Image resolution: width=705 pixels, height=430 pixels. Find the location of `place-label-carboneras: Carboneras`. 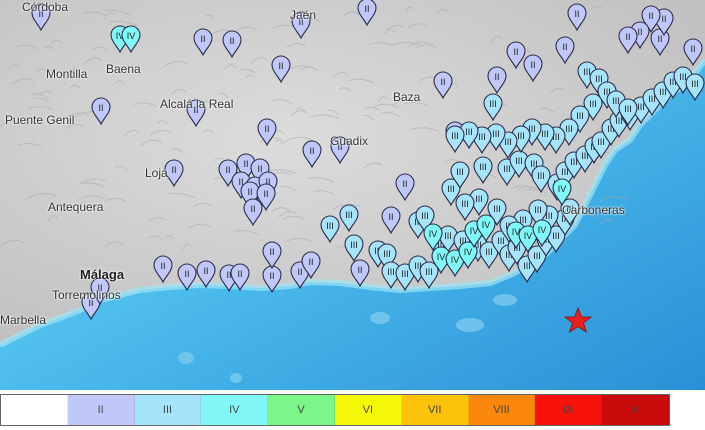

place-label-carboneras: Carboneras is located at coordinates (593, 210).